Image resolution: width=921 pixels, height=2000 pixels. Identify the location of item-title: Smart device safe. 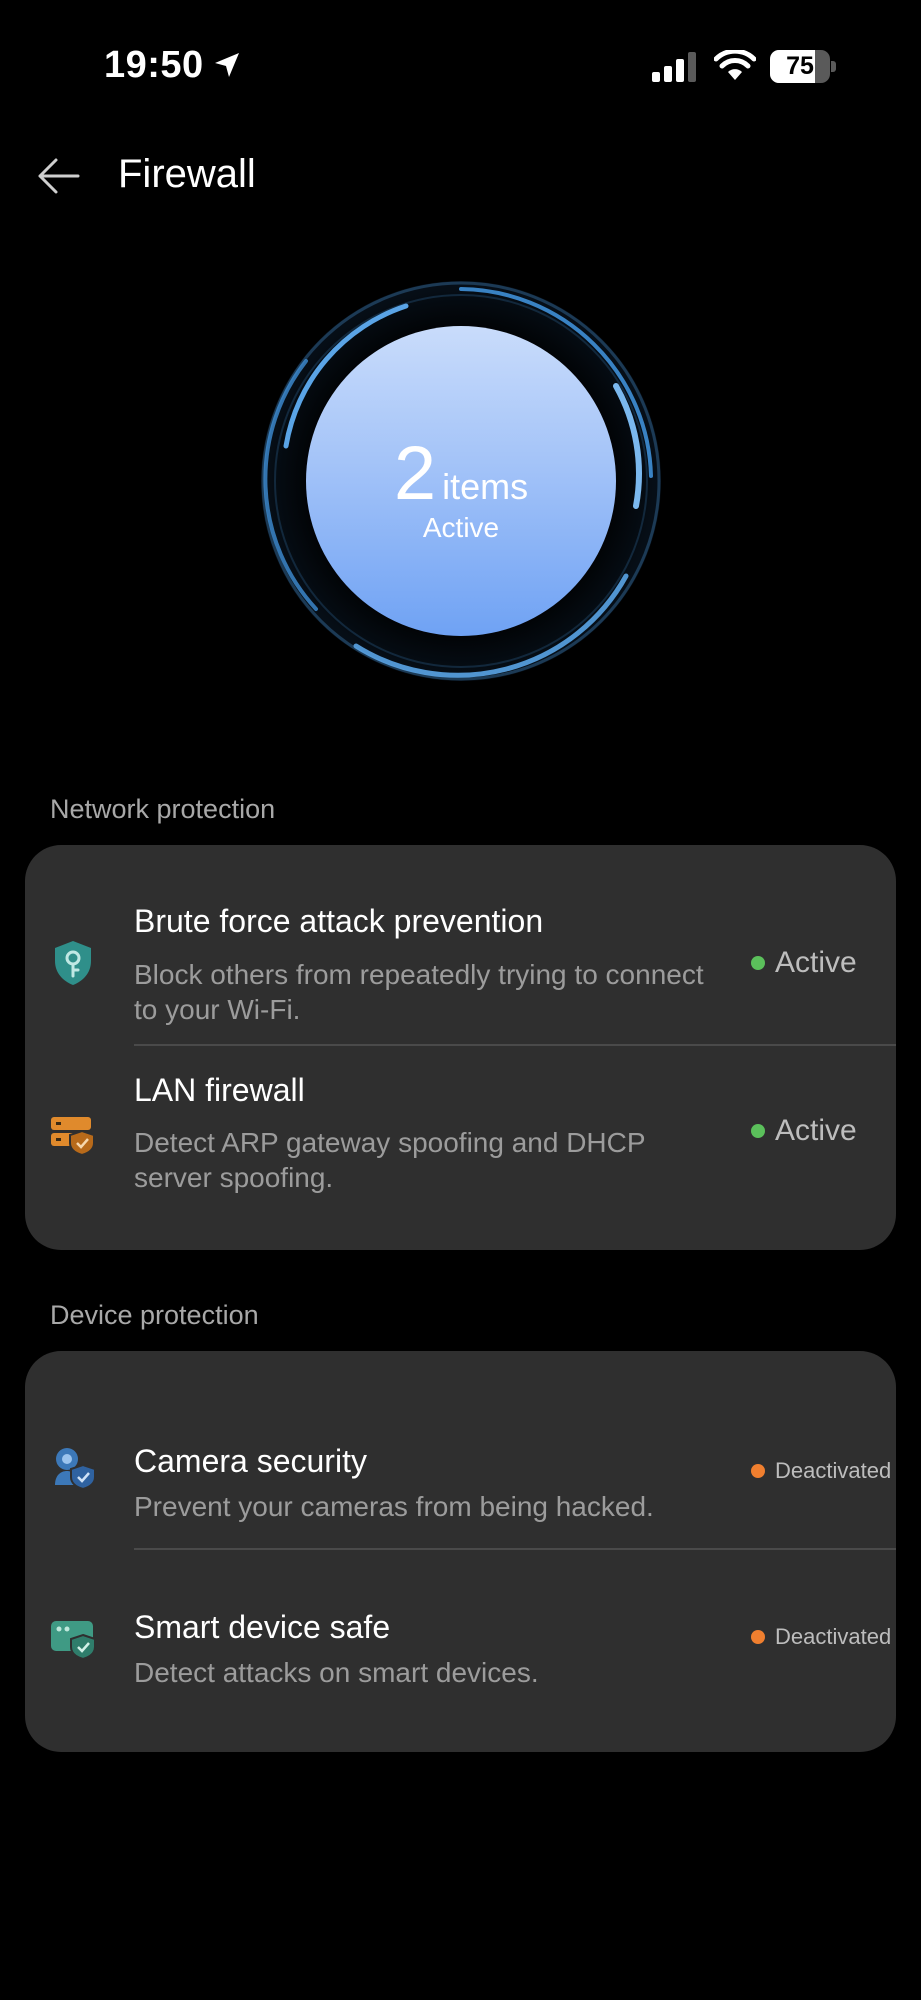
(262, 1627).